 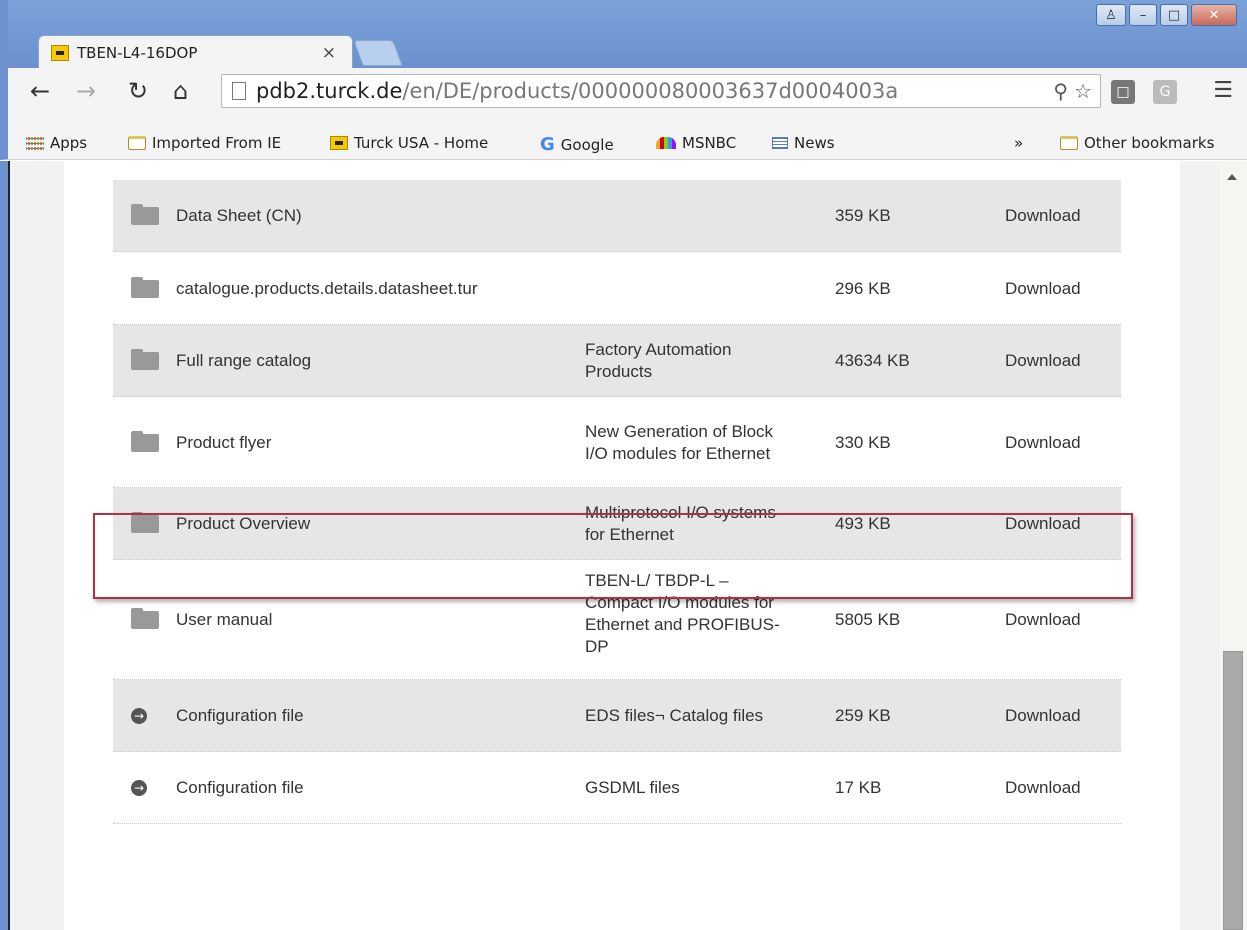 I want to click on window-titlebar: ♙ – □ ✕ TBEN-L4-16DOP ×, so click(x=623, y=34).